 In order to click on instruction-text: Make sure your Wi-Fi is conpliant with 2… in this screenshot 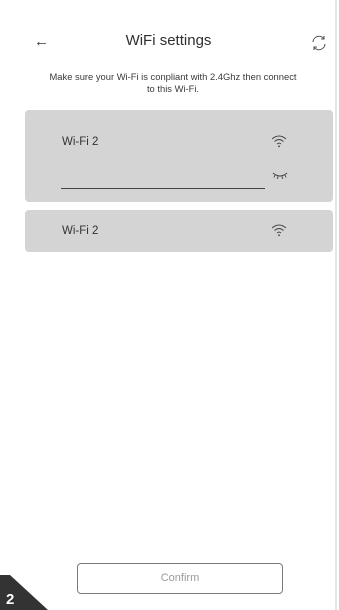, I will do `click(173, 82)`.